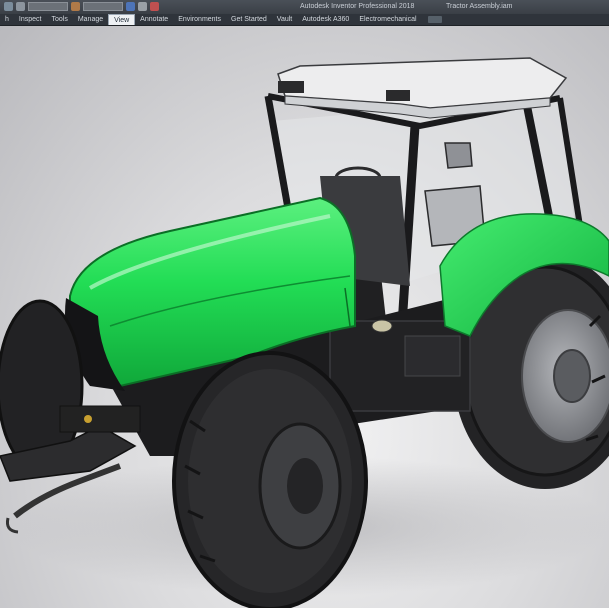 This screenshot has height=608, width=609. Describe the element at coordinates (30, 19) in the screenshot. I see `tab-inspect: Inspect` at that location.